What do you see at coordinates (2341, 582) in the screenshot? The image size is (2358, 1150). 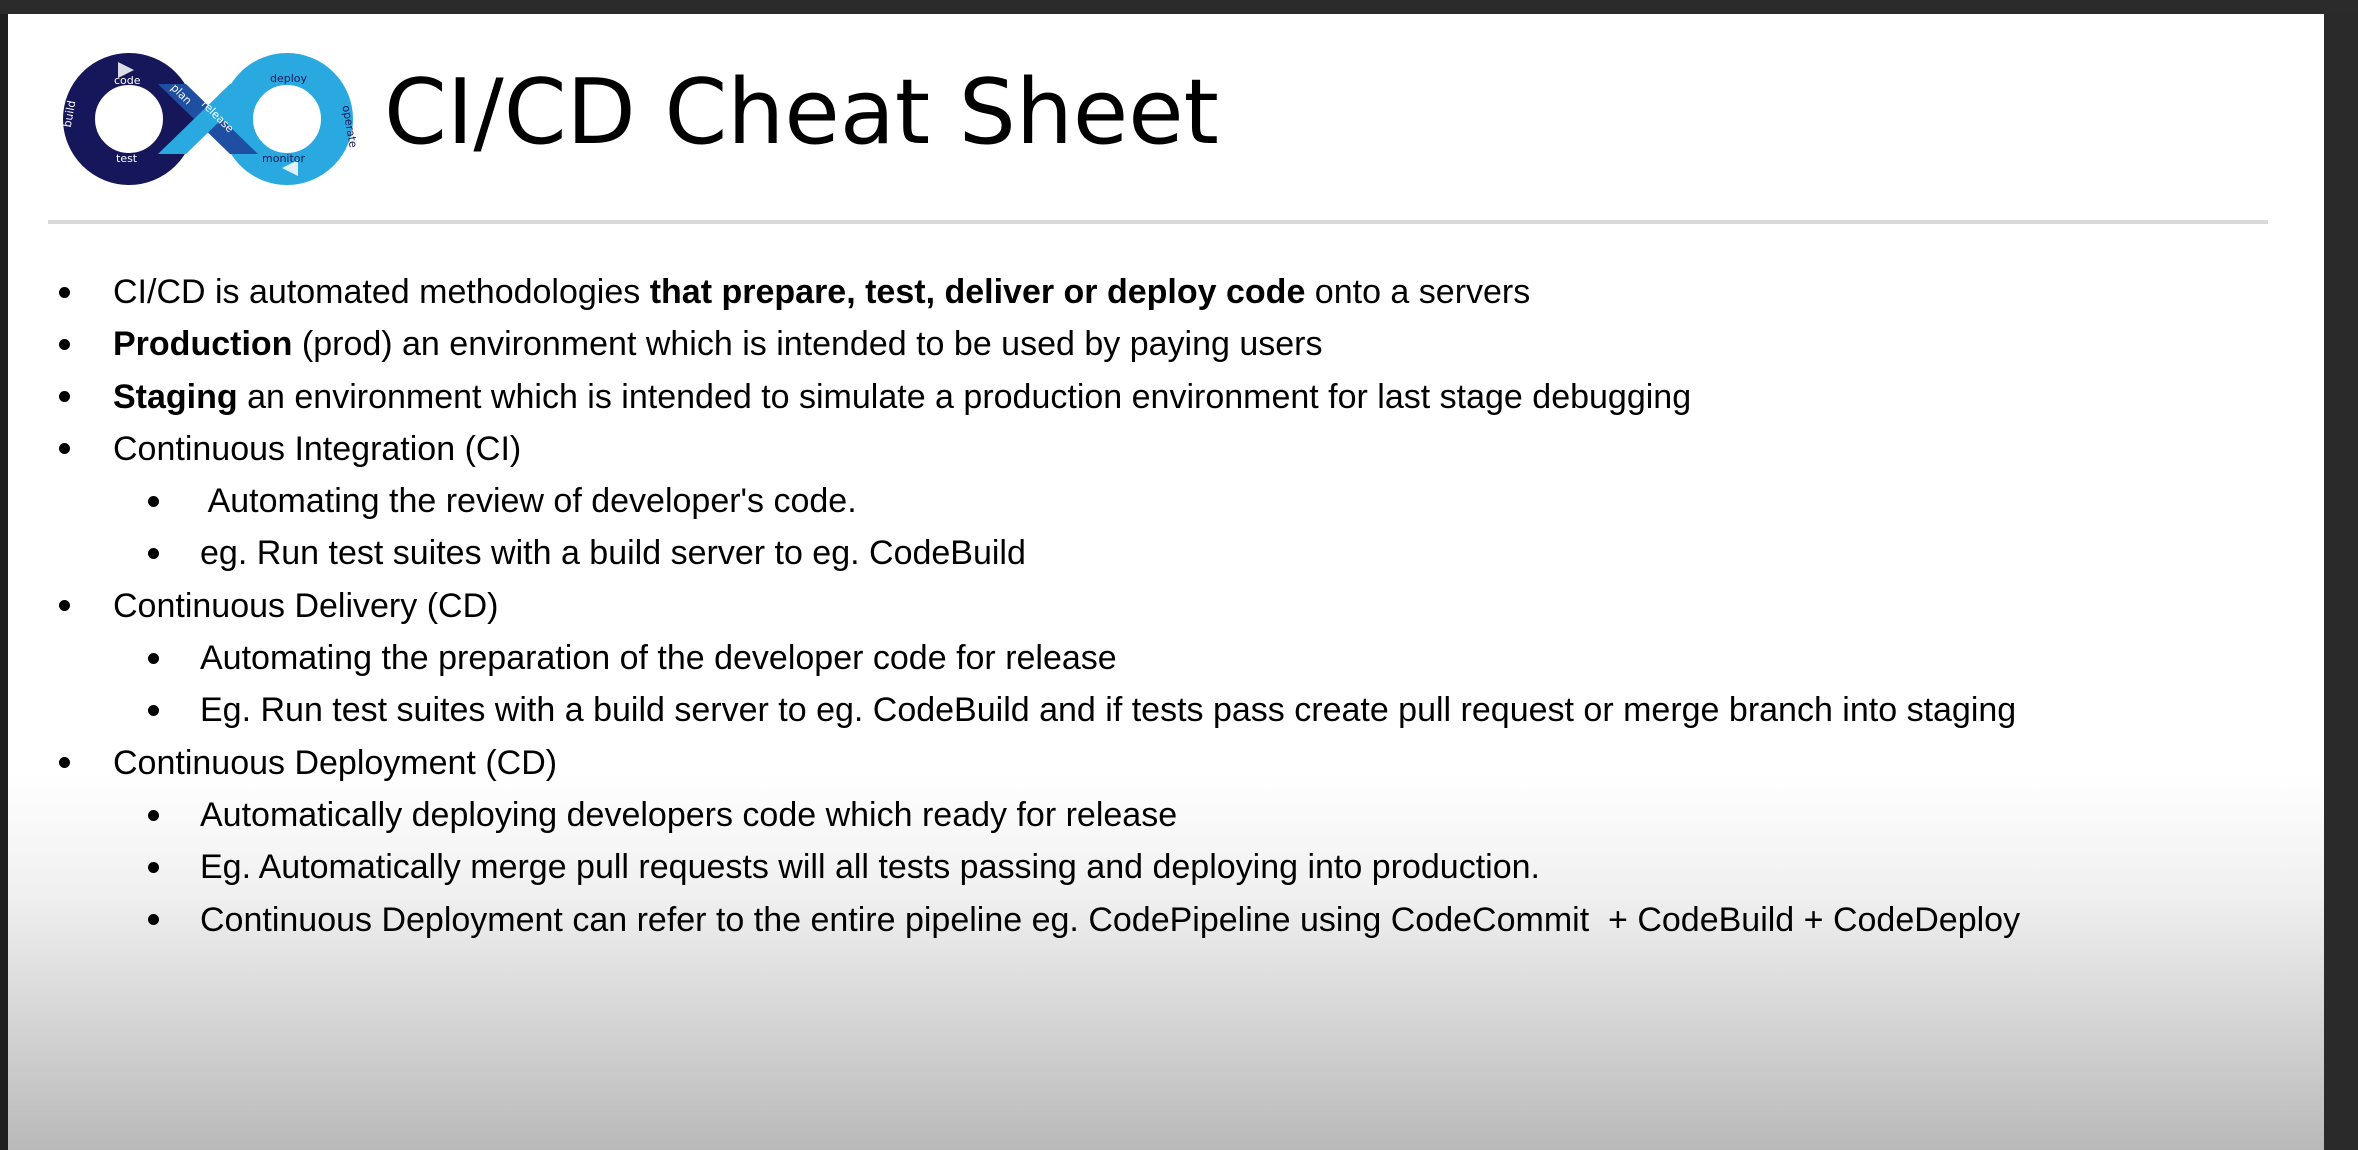 I see `viewer-right-edge` at bounding box center [2341, 582].